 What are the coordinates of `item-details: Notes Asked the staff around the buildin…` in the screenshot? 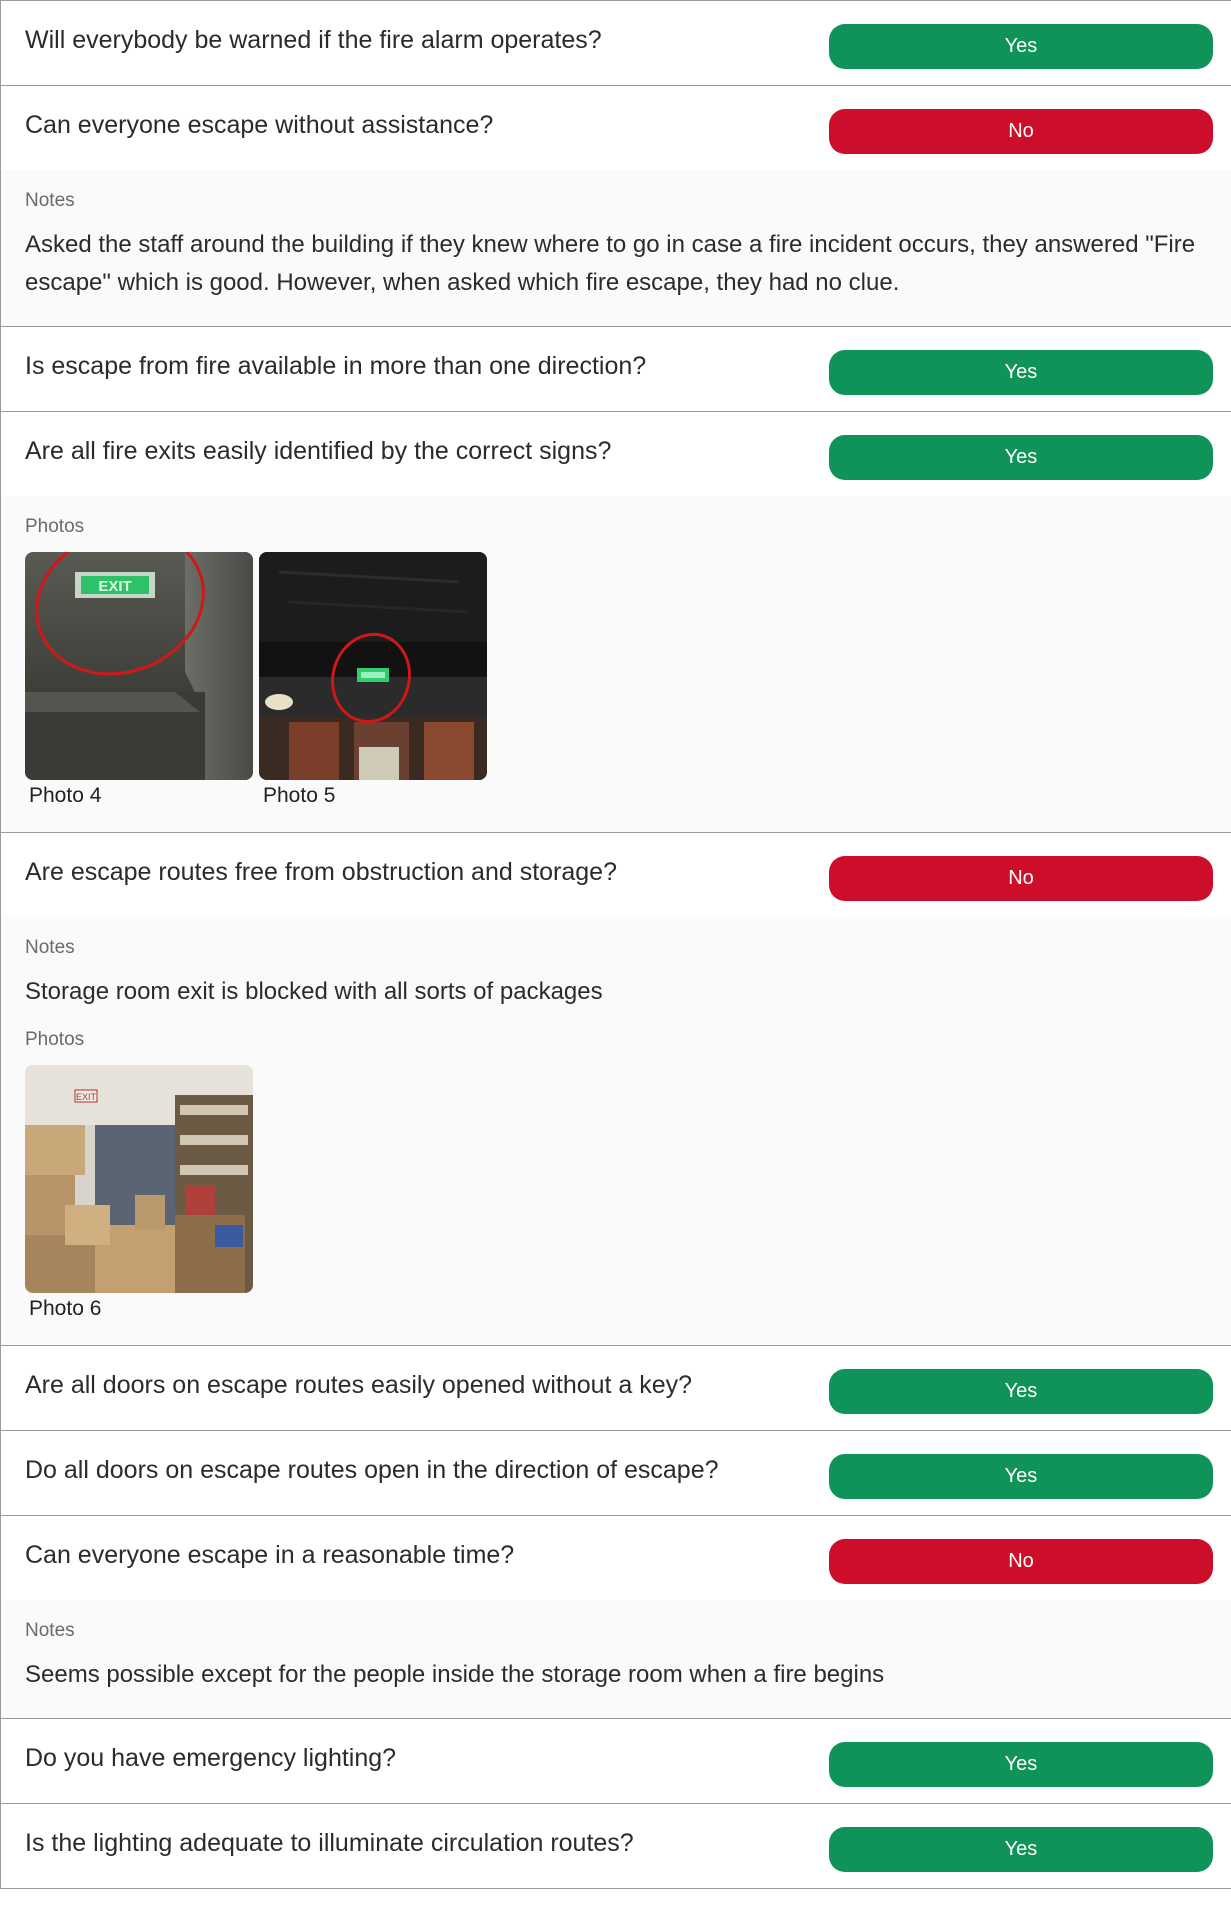 It's located at (616, 248).